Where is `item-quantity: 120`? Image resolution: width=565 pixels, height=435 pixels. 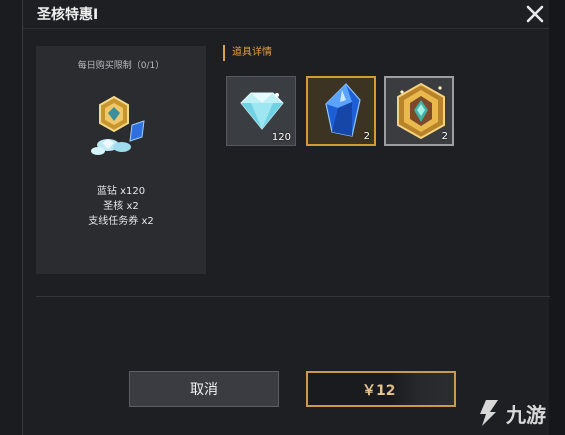 item-quantity: 120 is located at coordinates (281, 137).